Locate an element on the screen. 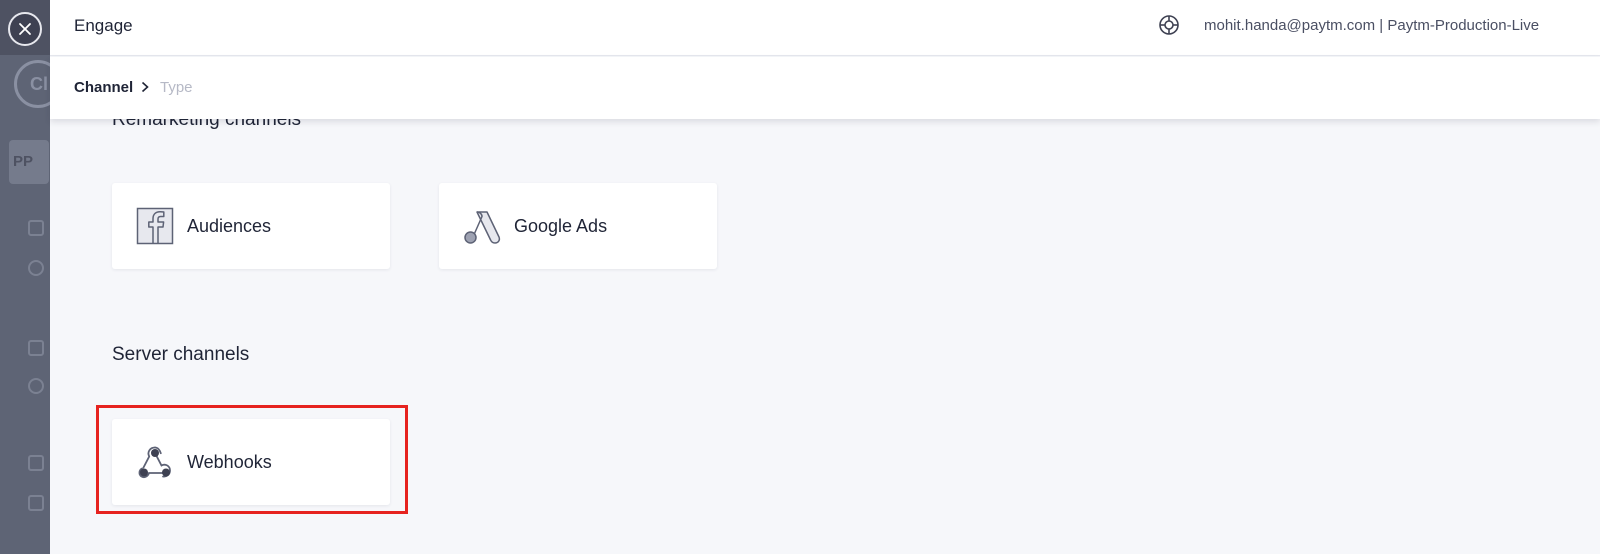 The image size is (1600, 554). backdrop-logo-text: Cl is located at coordinates (39, 84).